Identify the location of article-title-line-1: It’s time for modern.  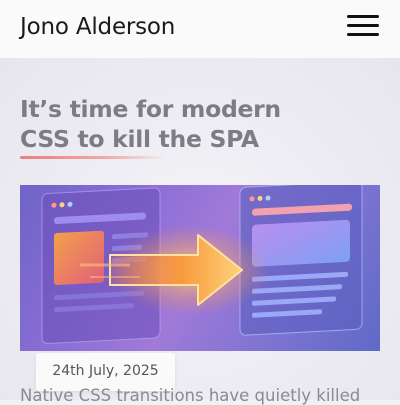
(150, 109).